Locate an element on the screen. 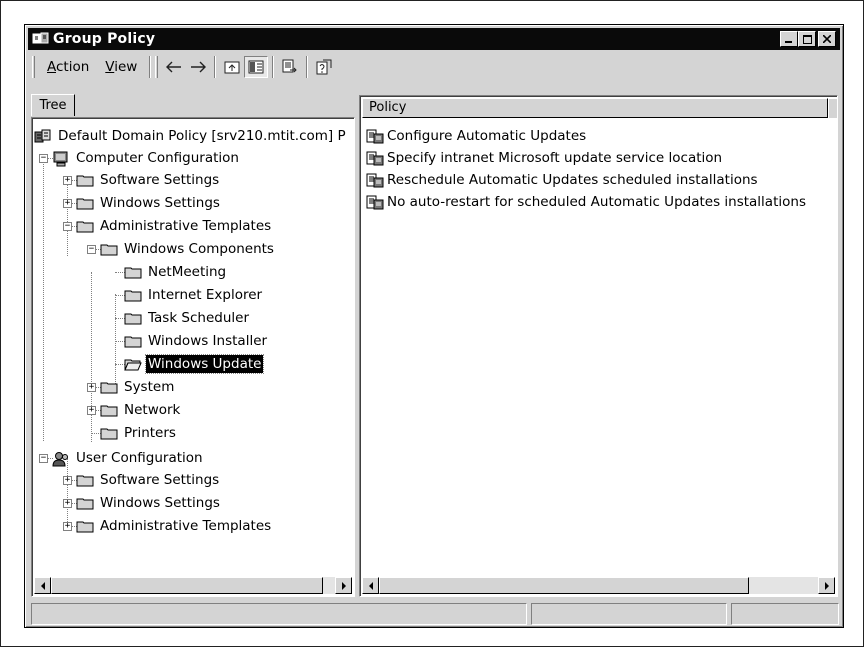 This screenshot has height=647, width=864. status-panel-main is located at coordinates (279, 614).